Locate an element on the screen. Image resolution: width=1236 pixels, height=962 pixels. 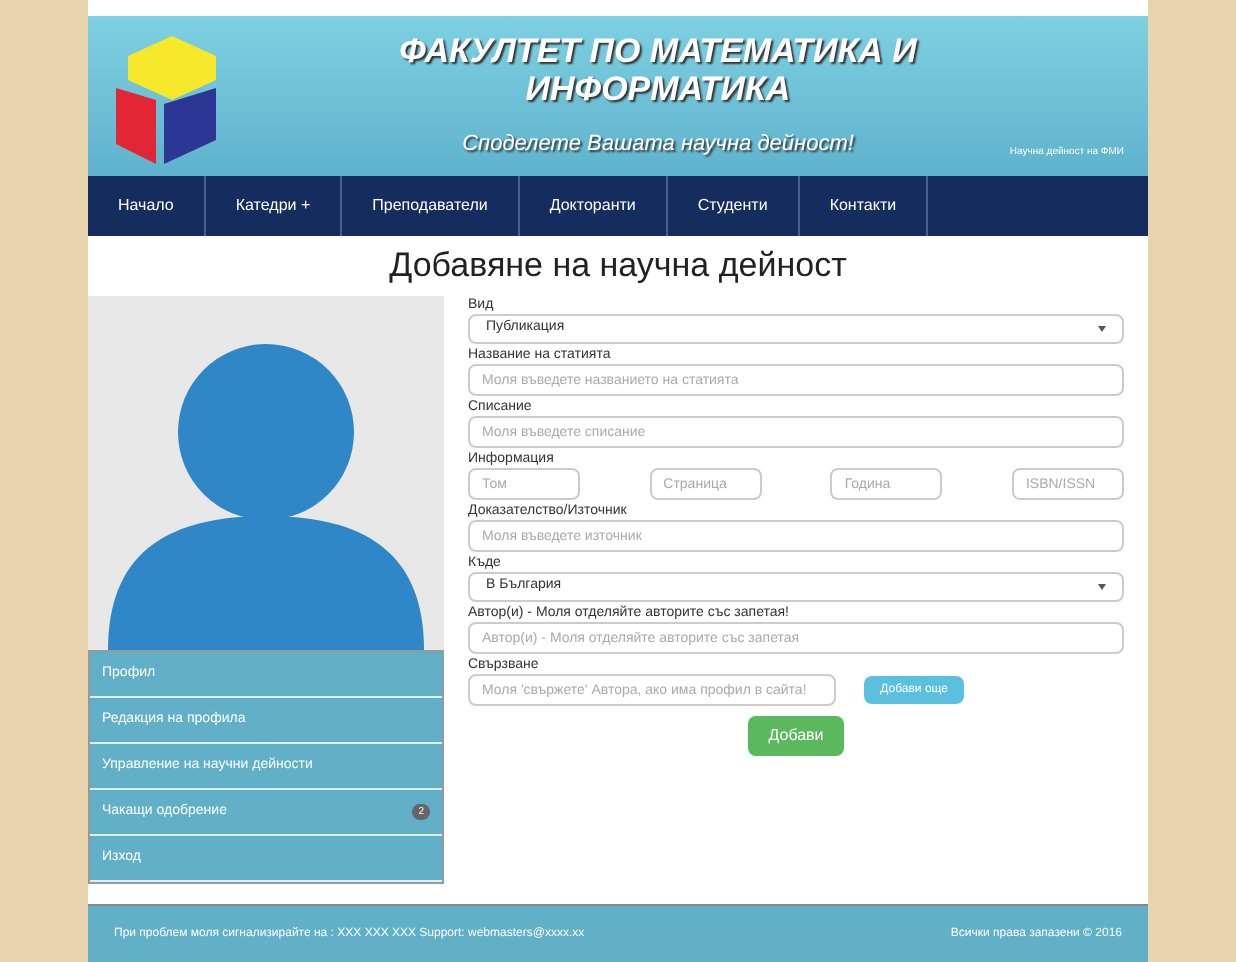
nav-link: Катедри + is located at coordinates (274, 206).